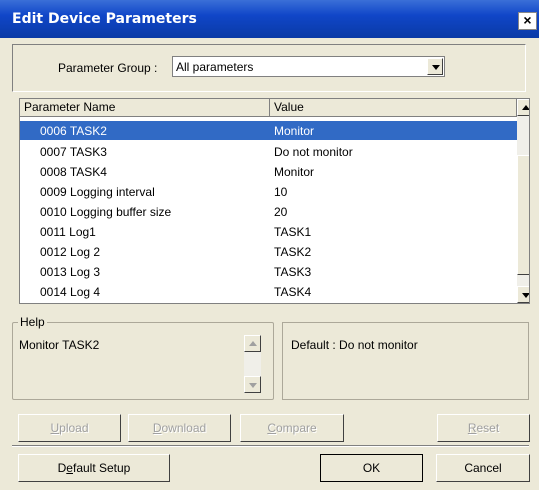 The height and width of the screenshot is (490, 539). I want to click on list-scrollbar, so click(523, 201).